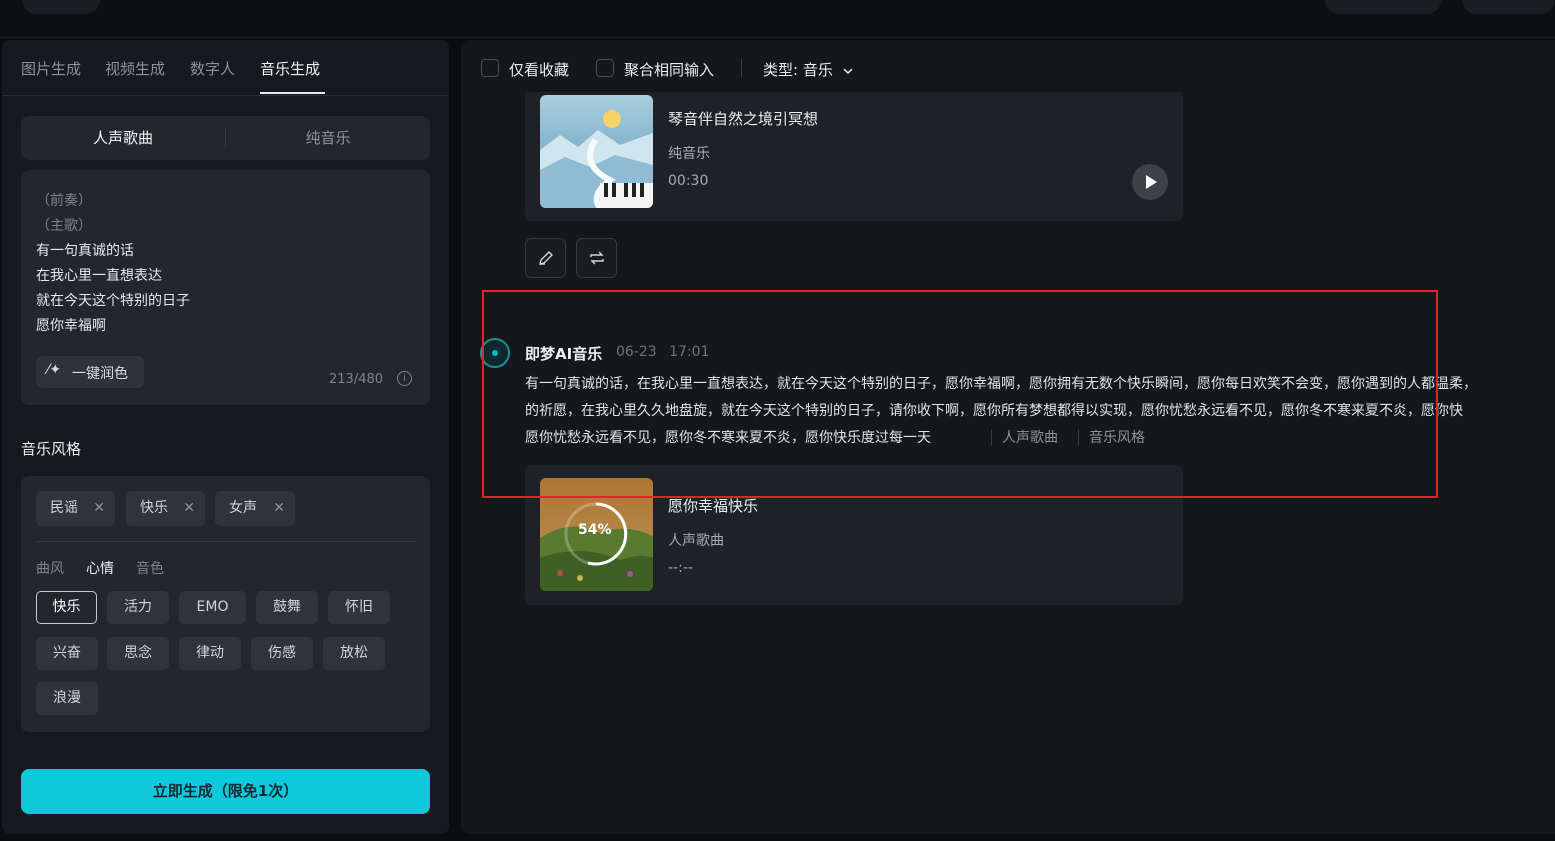 The image size is (1555, 841). Describe the element at coordinates (243, 508) in the screenshot. I see `selected-tag-label: 女声` at that location.